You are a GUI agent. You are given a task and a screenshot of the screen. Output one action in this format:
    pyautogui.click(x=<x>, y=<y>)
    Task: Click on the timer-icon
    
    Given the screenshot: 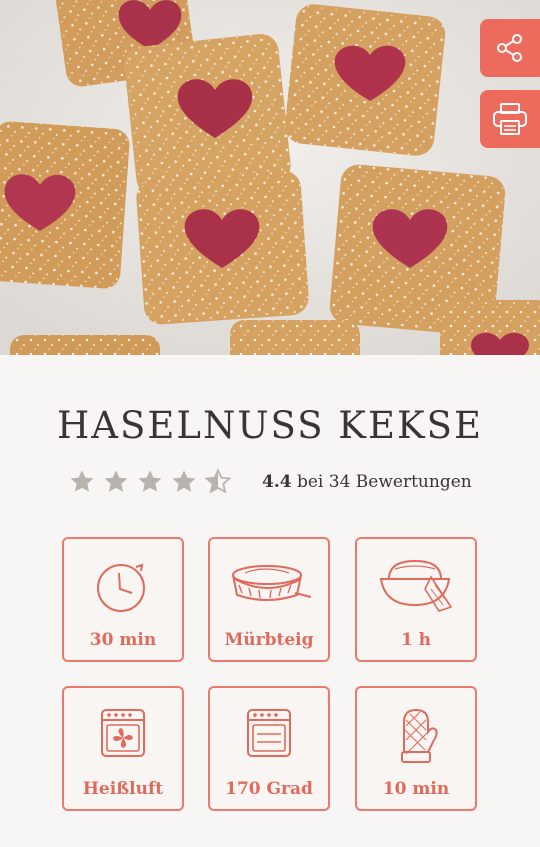 What is the action you would take?
    pyautogui.click(x=121, y=587)
    